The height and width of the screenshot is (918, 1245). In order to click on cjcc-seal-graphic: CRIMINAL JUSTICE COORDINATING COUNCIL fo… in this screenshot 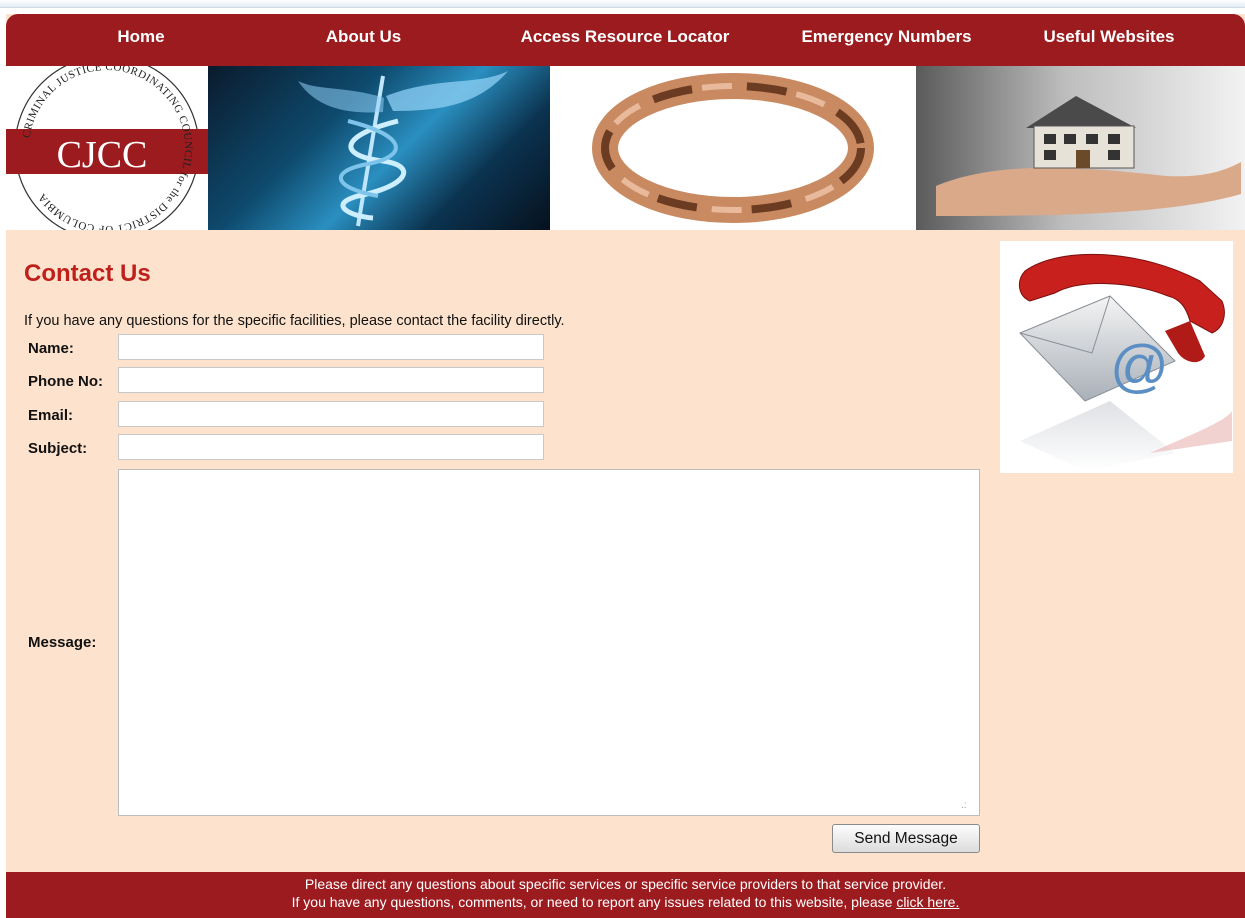, I will do `click(107, 148)`.